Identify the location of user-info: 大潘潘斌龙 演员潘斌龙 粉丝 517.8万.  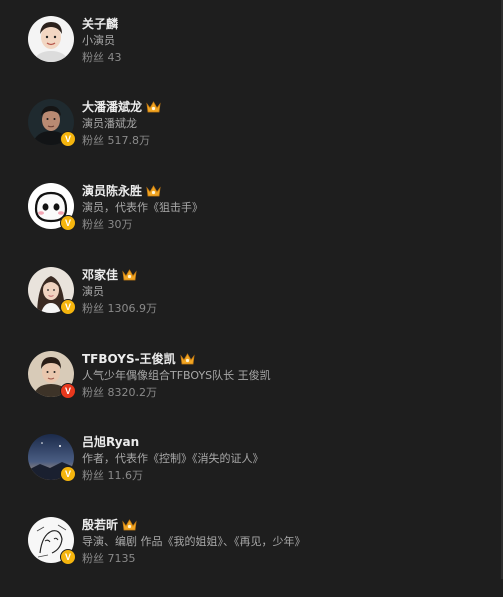
(121, 124).